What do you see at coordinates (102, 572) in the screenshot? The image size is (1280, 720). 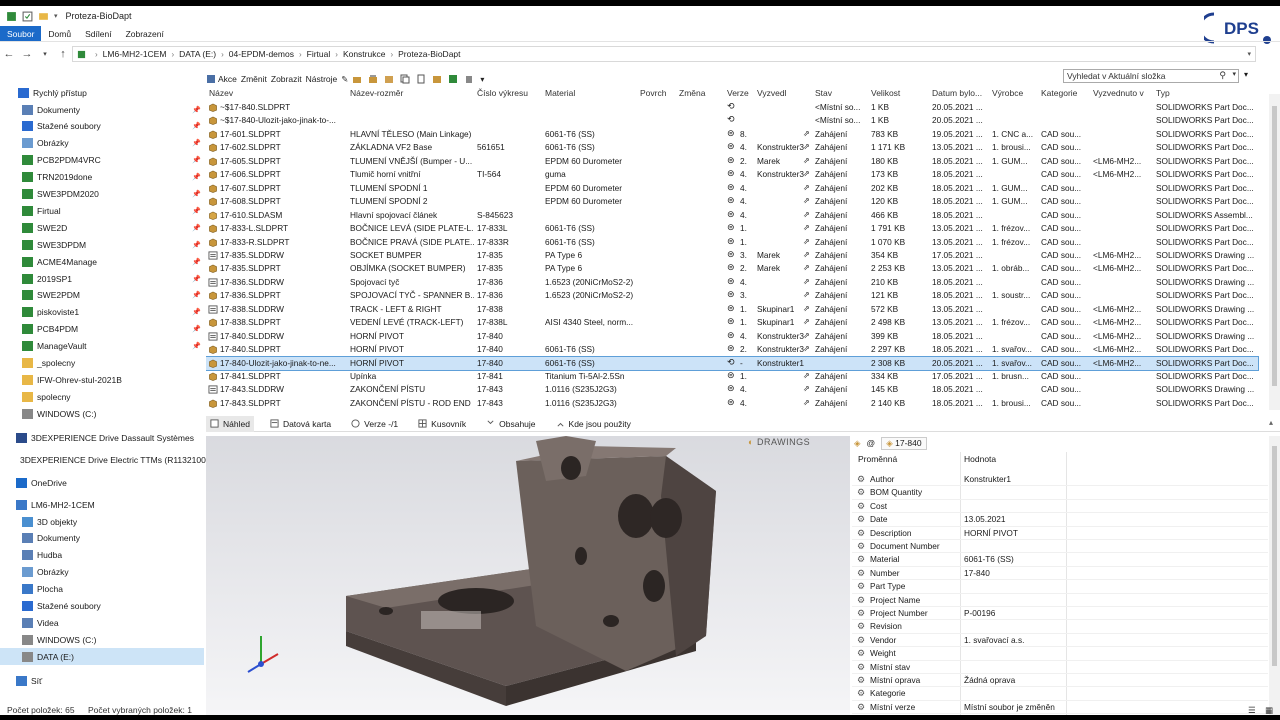 I see `nav-item-obr-zky: Obrázky` at bounding box center [102, 572].